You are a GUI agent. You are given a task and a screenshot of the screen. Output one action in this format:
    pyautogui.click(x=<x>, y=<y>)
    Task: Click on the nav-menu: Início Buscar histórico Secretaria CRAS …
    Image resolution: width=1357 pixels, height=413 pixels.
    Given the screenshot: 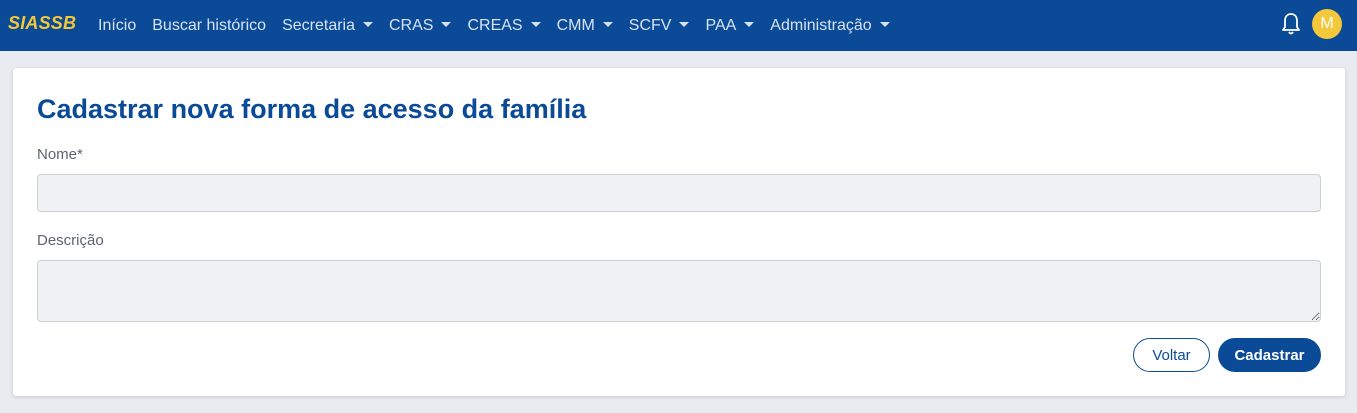 What is the action you would take?
    pyautogui.click(x=502, y=25)
    